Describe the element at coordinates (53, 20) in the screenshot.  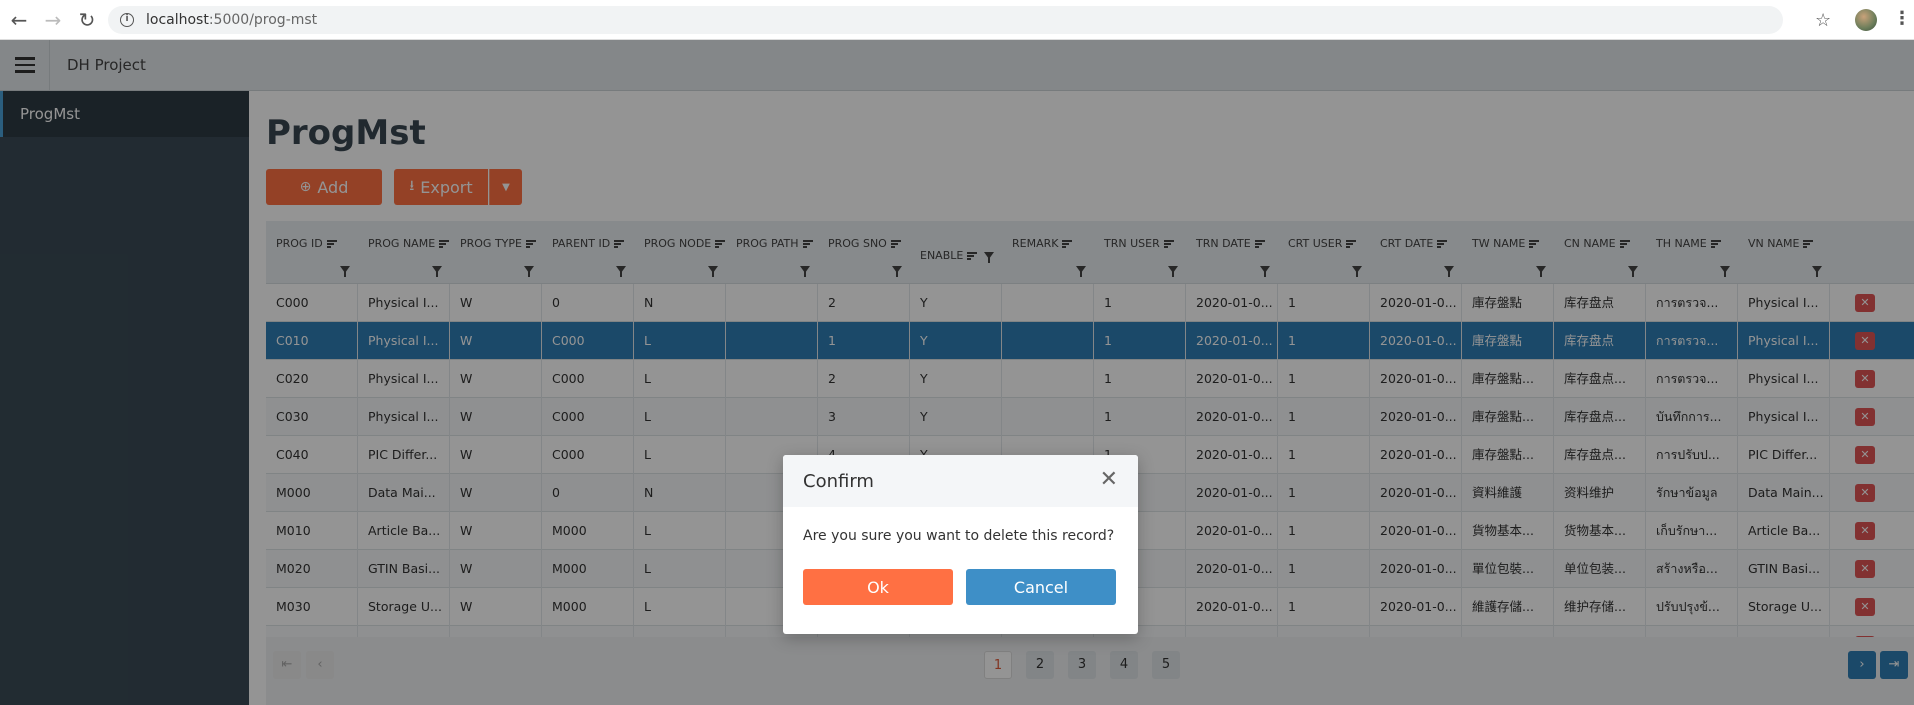
I see `forward-icon: →` at that location.